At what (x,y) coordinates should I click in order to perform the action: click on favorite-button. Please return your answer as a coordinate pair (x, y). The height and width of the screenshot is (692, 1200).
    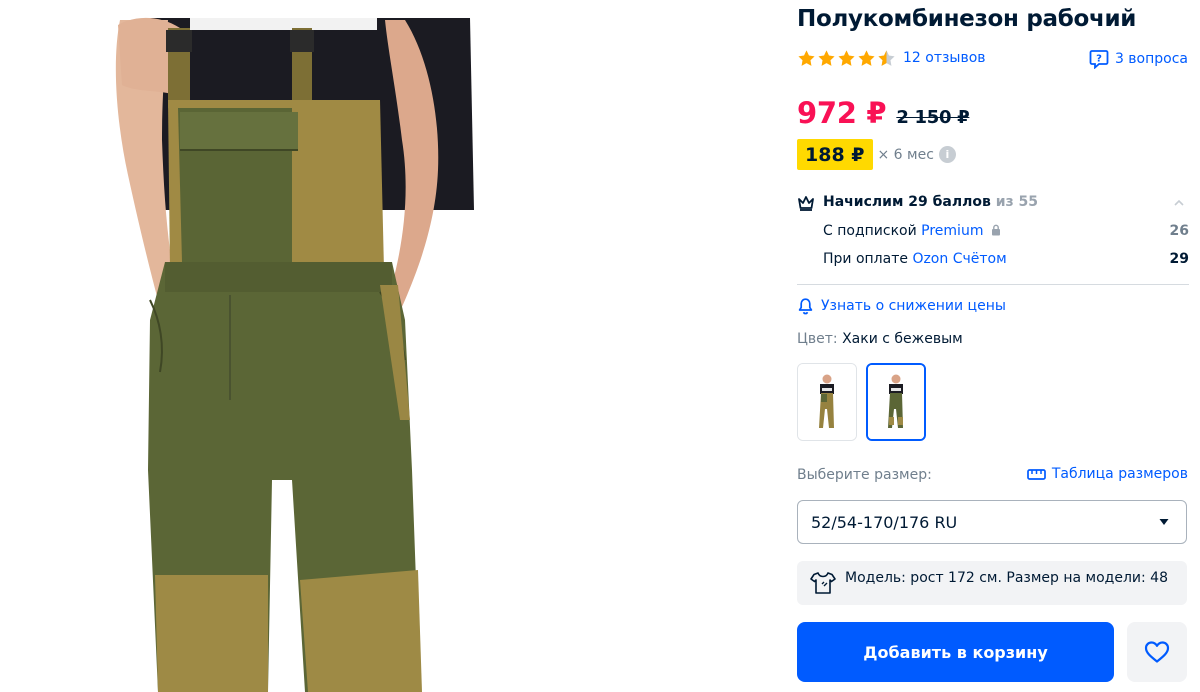
    Looking at the image, I should click on (1157, 652).